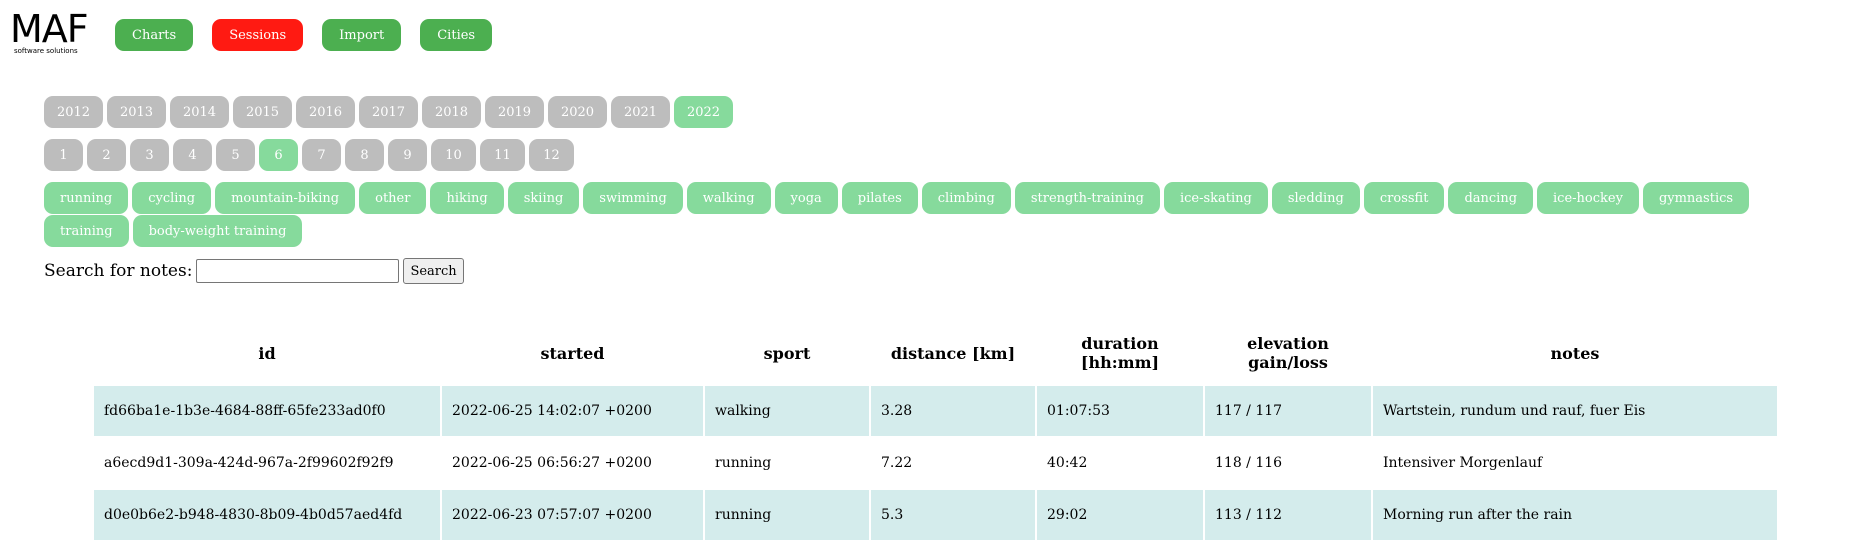 The width and height of the screenshot is (1860, 551). Describe the element at coordinates (572, 464) in the screenshot. I see `cell-started: 2022-06-25 06:56:27 +0200` at that location.